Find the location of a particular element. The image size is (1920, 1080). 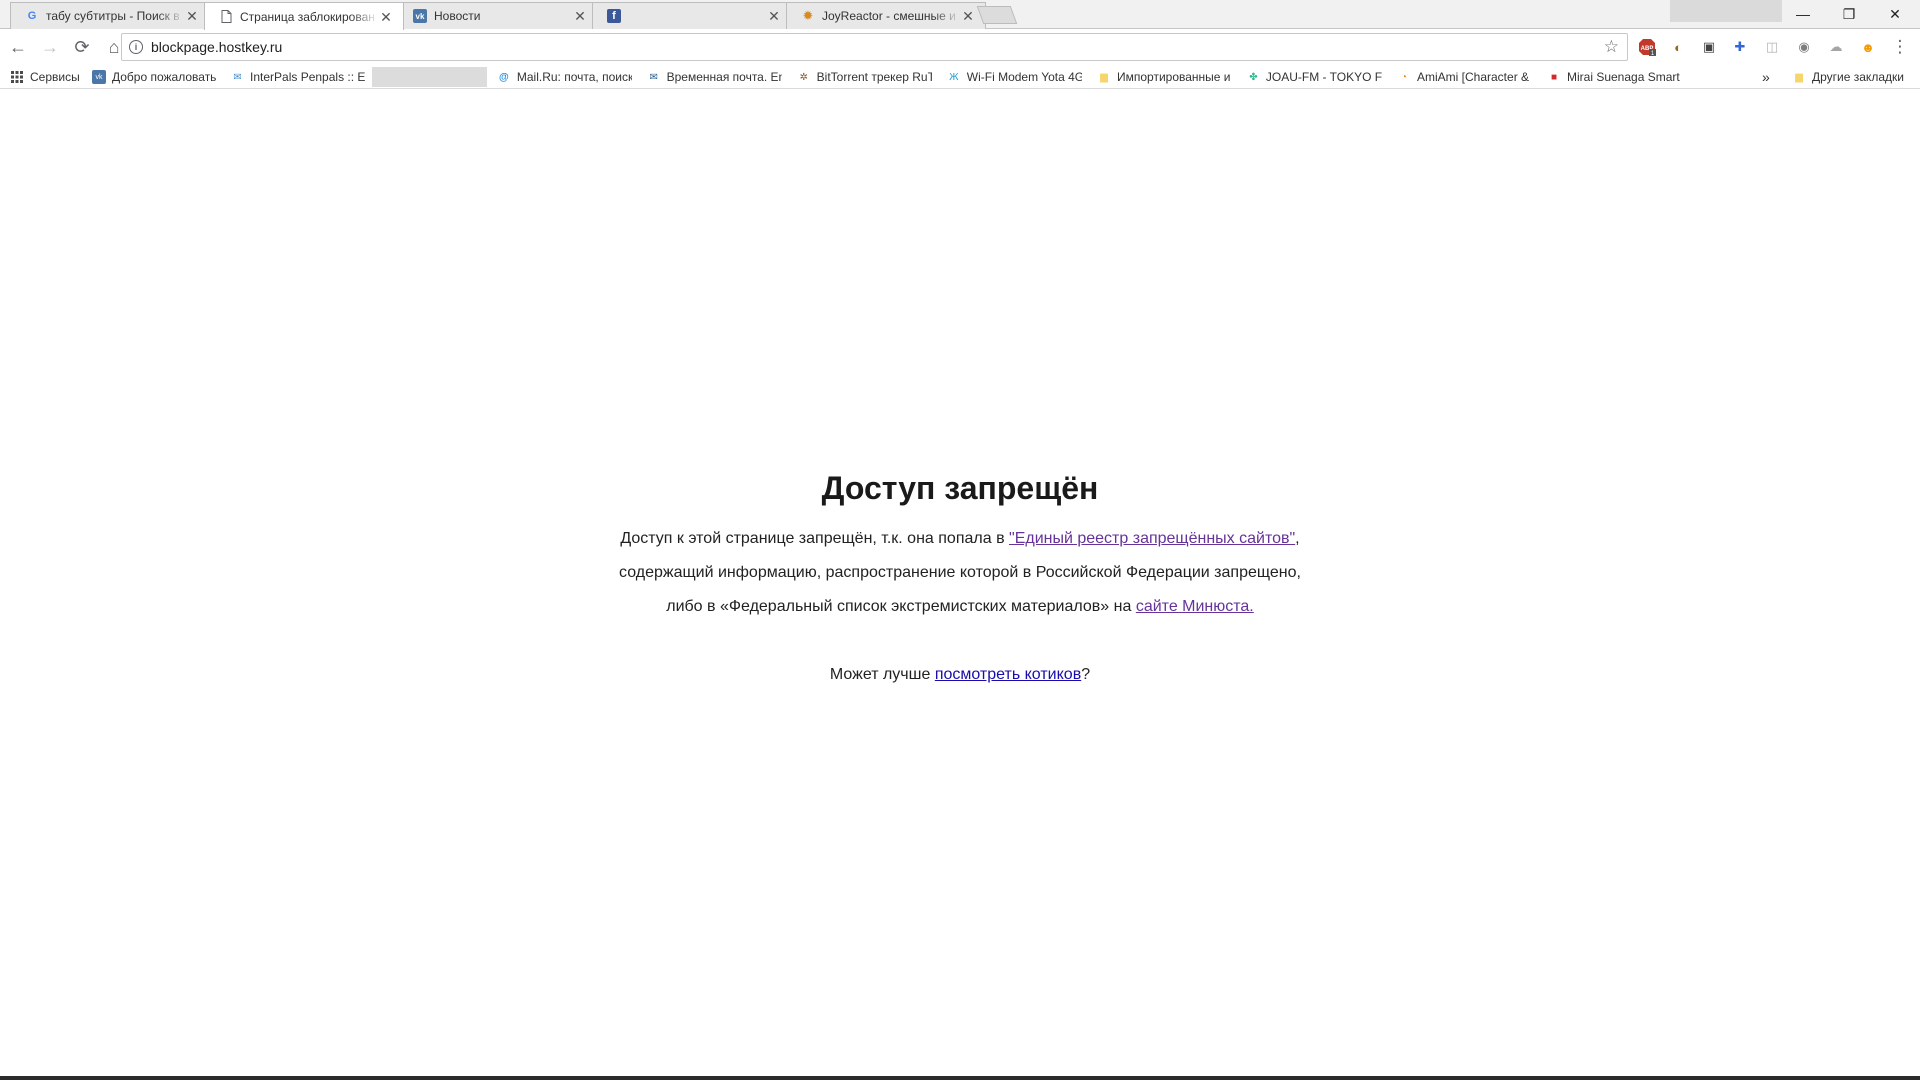

reload-button: ⟳ is located at coordinates (82, 47).